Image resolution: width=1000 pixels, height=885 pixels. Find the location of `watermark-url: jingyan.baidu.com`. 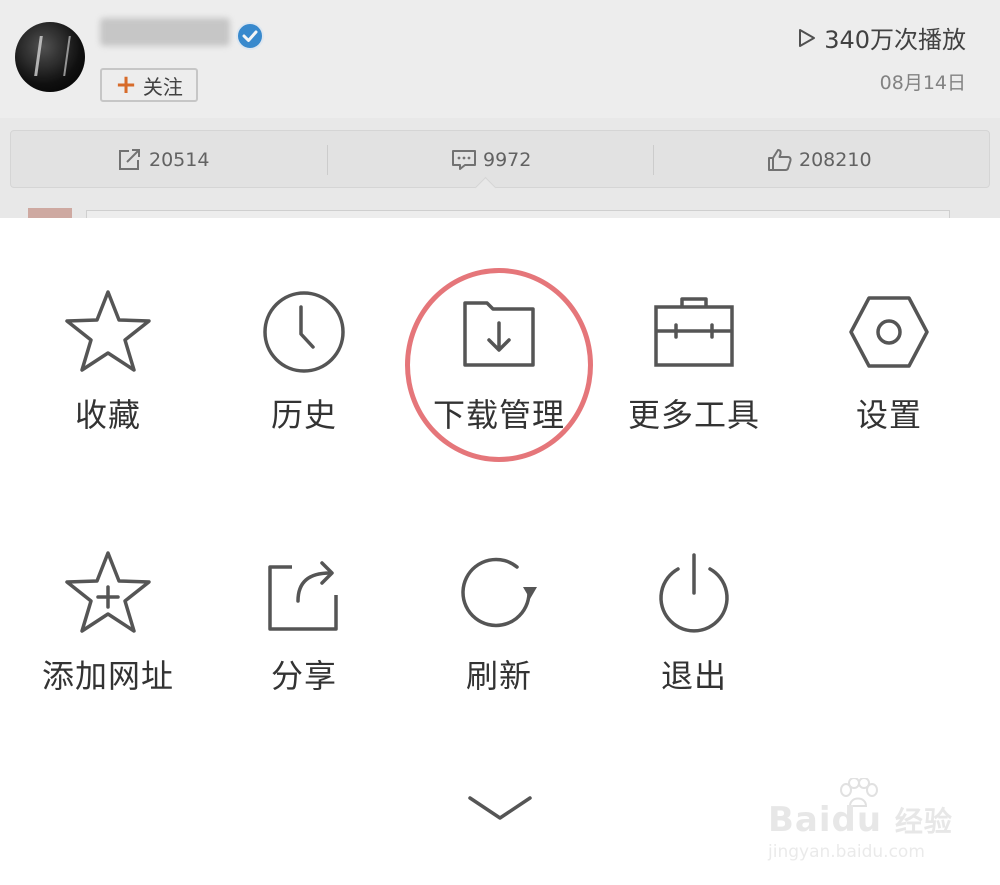

watermark-url: jingyan.baidu.com is located at coordinates (846, 852).